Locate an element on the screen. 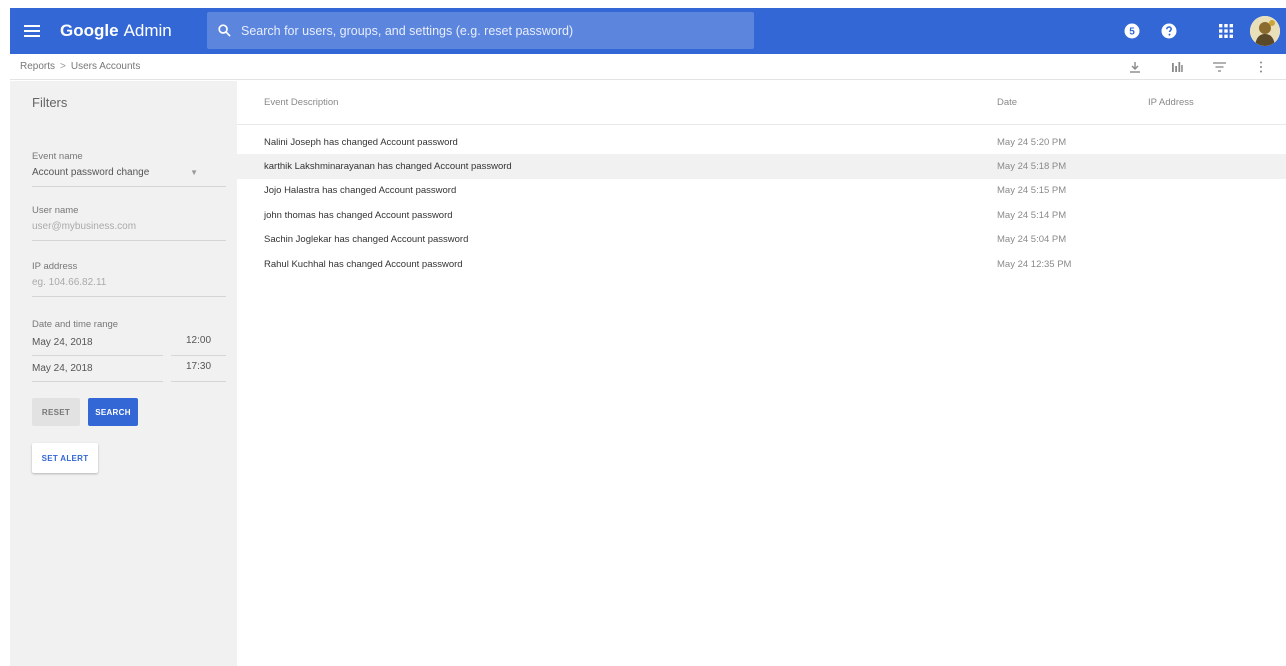 This screenshot has width=1286, height=666. user-name-label: User name is located at coordinates (55, 210).